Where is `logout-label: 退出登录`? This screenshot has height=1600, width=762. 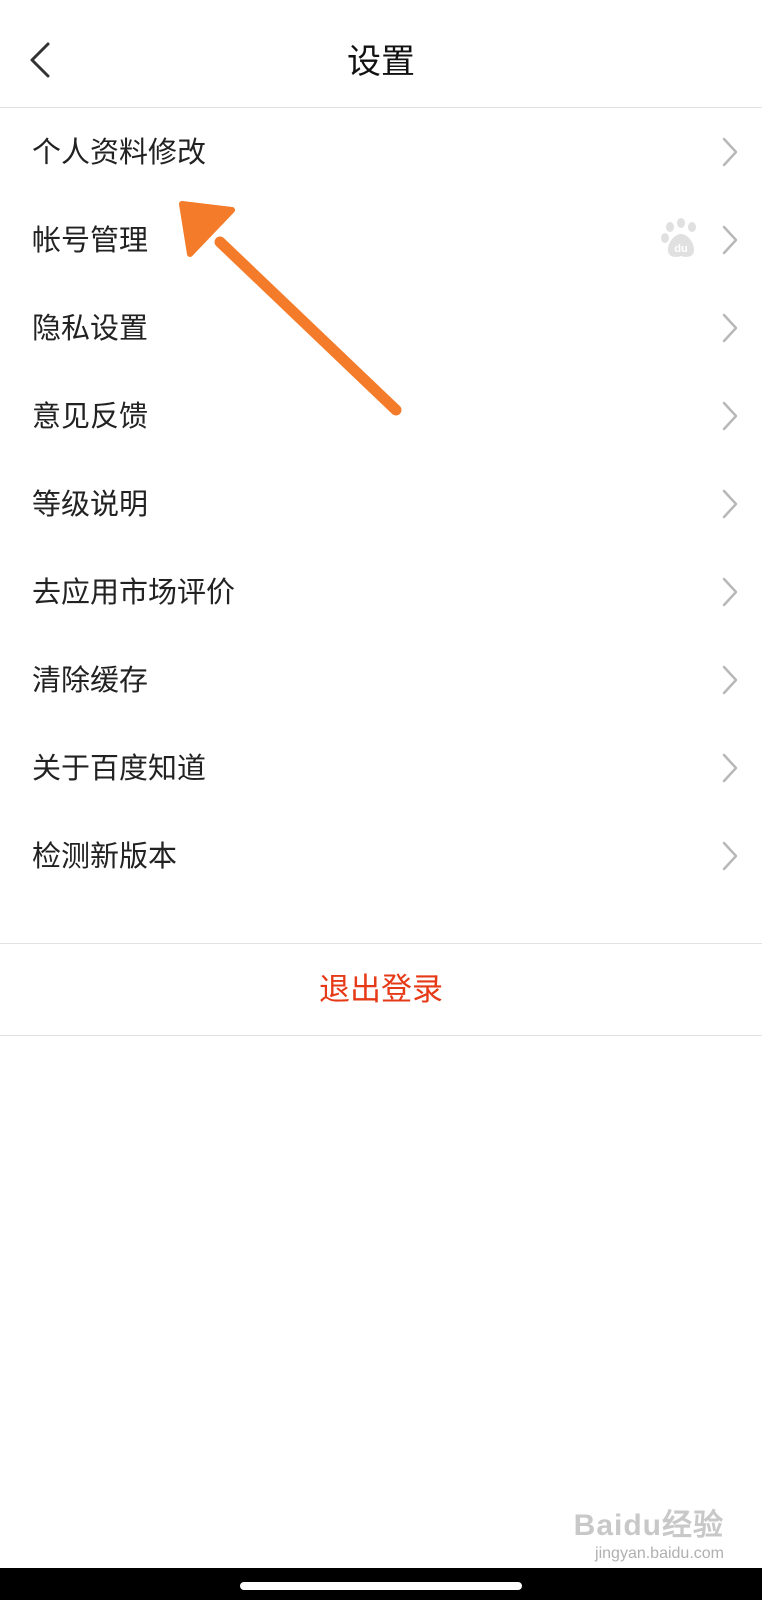 logout-label: 退出登录 is located at coordinates (381, 990).